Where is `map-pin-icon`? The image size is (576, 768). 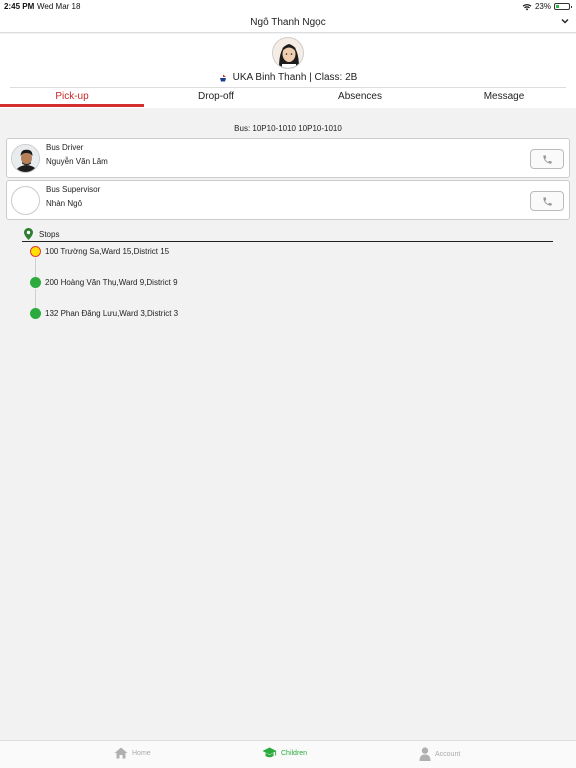 map-pin-icon is located at coordinates (28, 234).